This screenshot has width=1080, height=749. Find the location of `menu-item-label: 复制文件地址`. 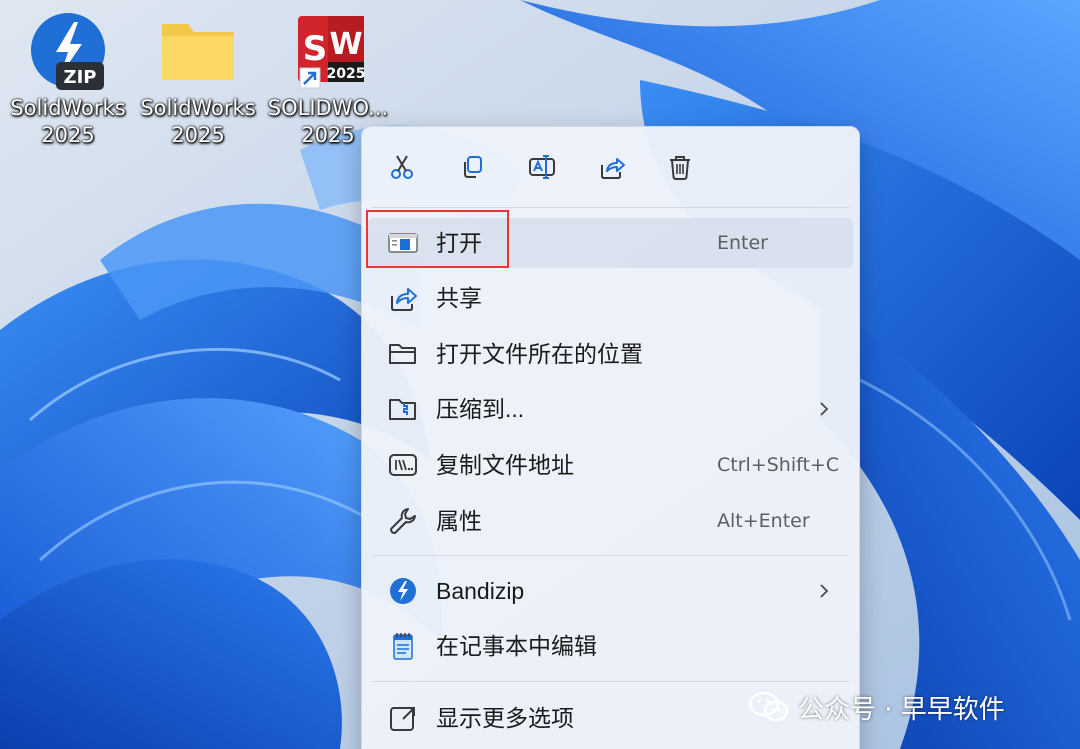

menu-item-label: 复制文件地址 is located at coordinates (505, 465).